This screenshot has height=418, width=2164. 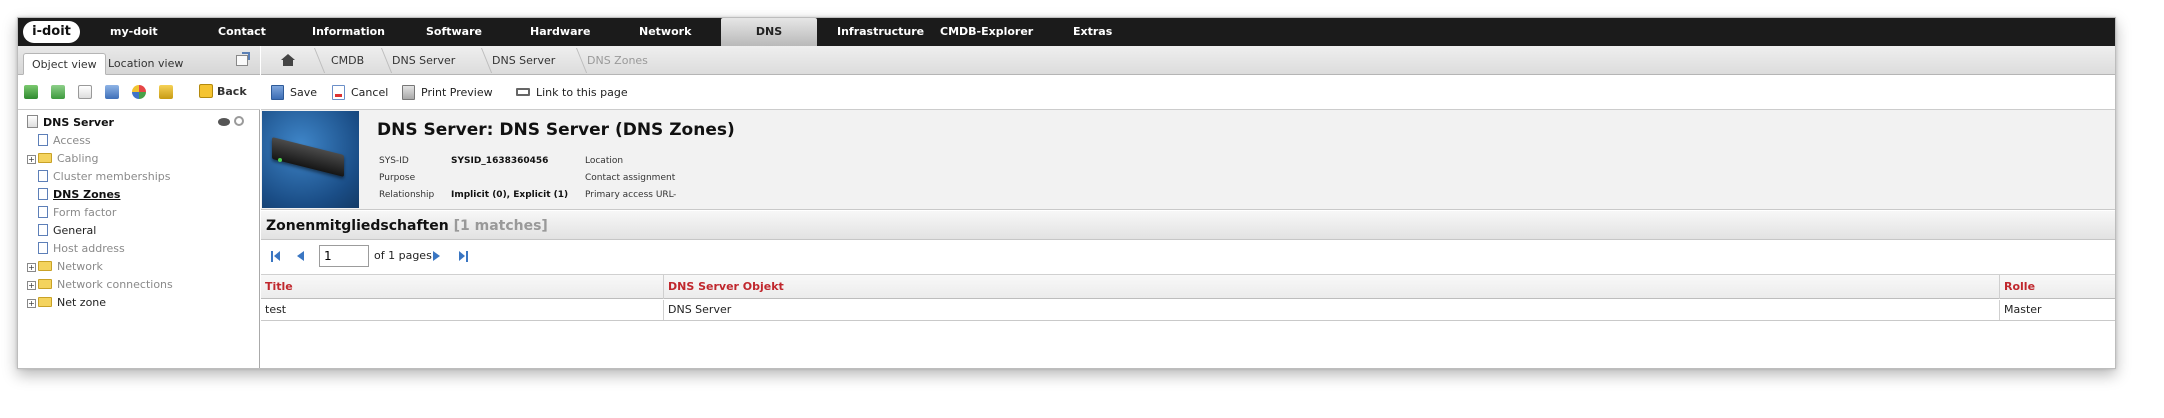 I want to click on tree-item-network: + Network, so click(x=65, y=267).